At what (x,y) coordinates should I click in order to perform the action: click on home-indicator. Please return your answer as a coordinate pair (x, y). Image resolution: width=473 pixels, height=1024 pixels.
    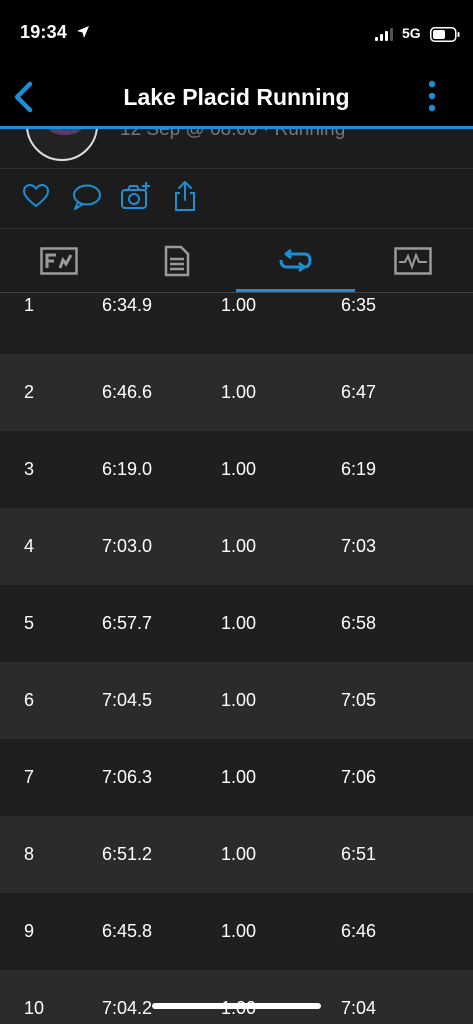
    Looking at the image, I should click on (236, 1006).